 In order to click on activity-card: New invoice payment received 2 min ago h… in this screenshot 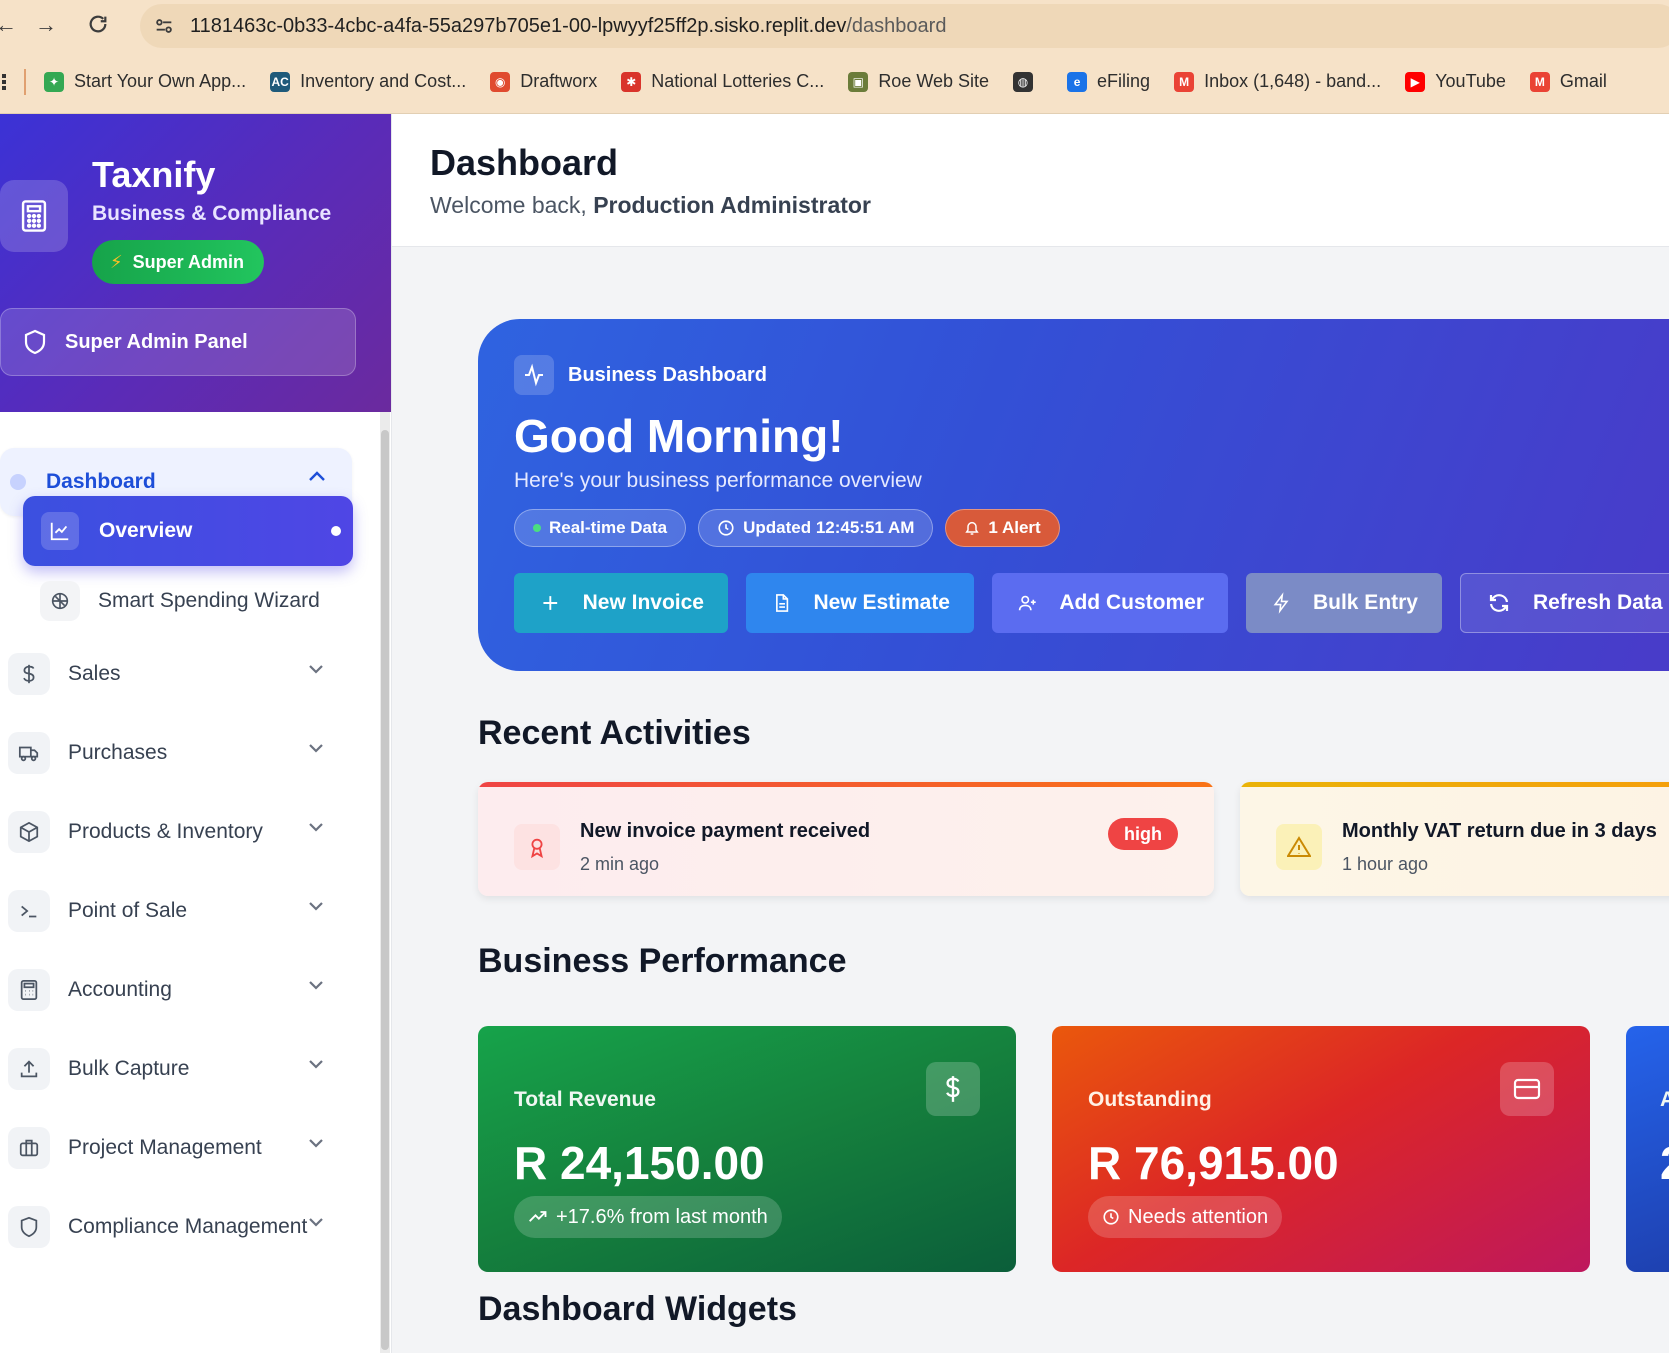, I will do `click(846, 839)`.